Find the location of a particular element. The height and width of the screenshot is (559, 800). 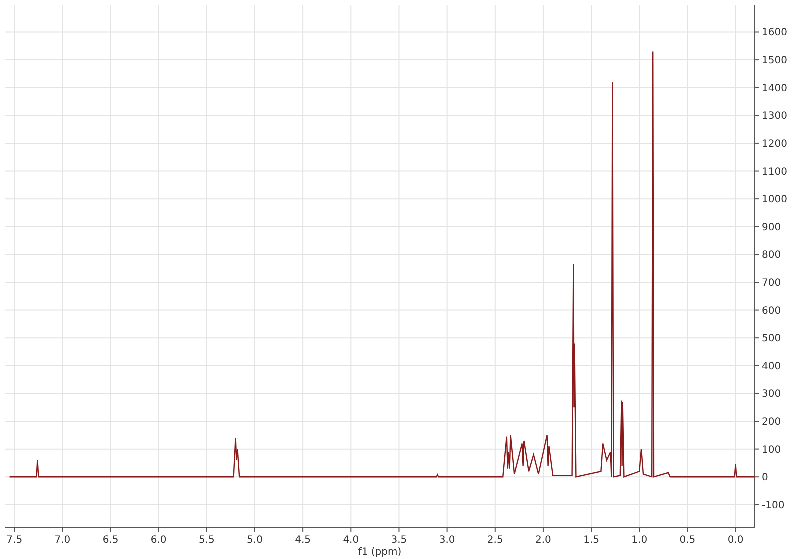

tick-label: 1200 is located at coordinates (775, 144).